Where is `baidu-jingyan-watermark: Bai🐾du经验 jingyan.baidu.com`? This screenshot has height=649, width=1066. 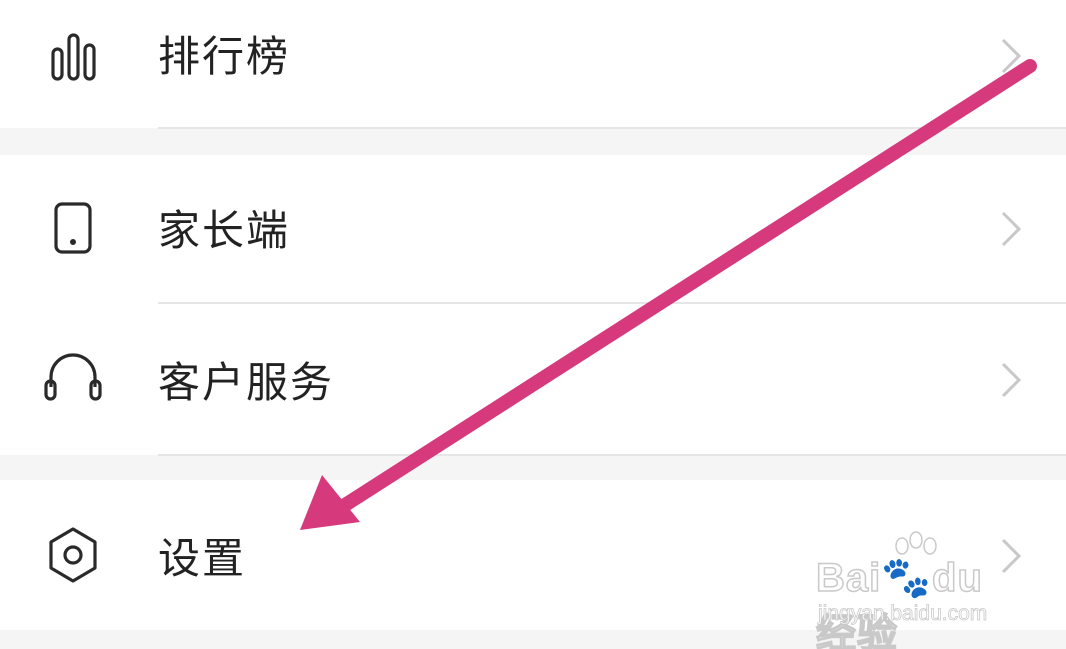
baidu-jingyan-watermark: Bai🐾du经验 jingyan.baidu.com is located at coordinates (915, 589).